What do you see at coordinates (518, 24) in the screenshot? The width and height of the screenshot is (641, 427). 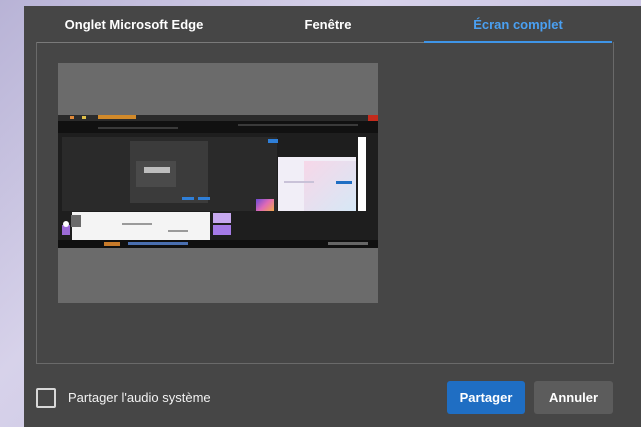 I see `tab-full-screen: Écran complet` at bounding box center [518, 24].